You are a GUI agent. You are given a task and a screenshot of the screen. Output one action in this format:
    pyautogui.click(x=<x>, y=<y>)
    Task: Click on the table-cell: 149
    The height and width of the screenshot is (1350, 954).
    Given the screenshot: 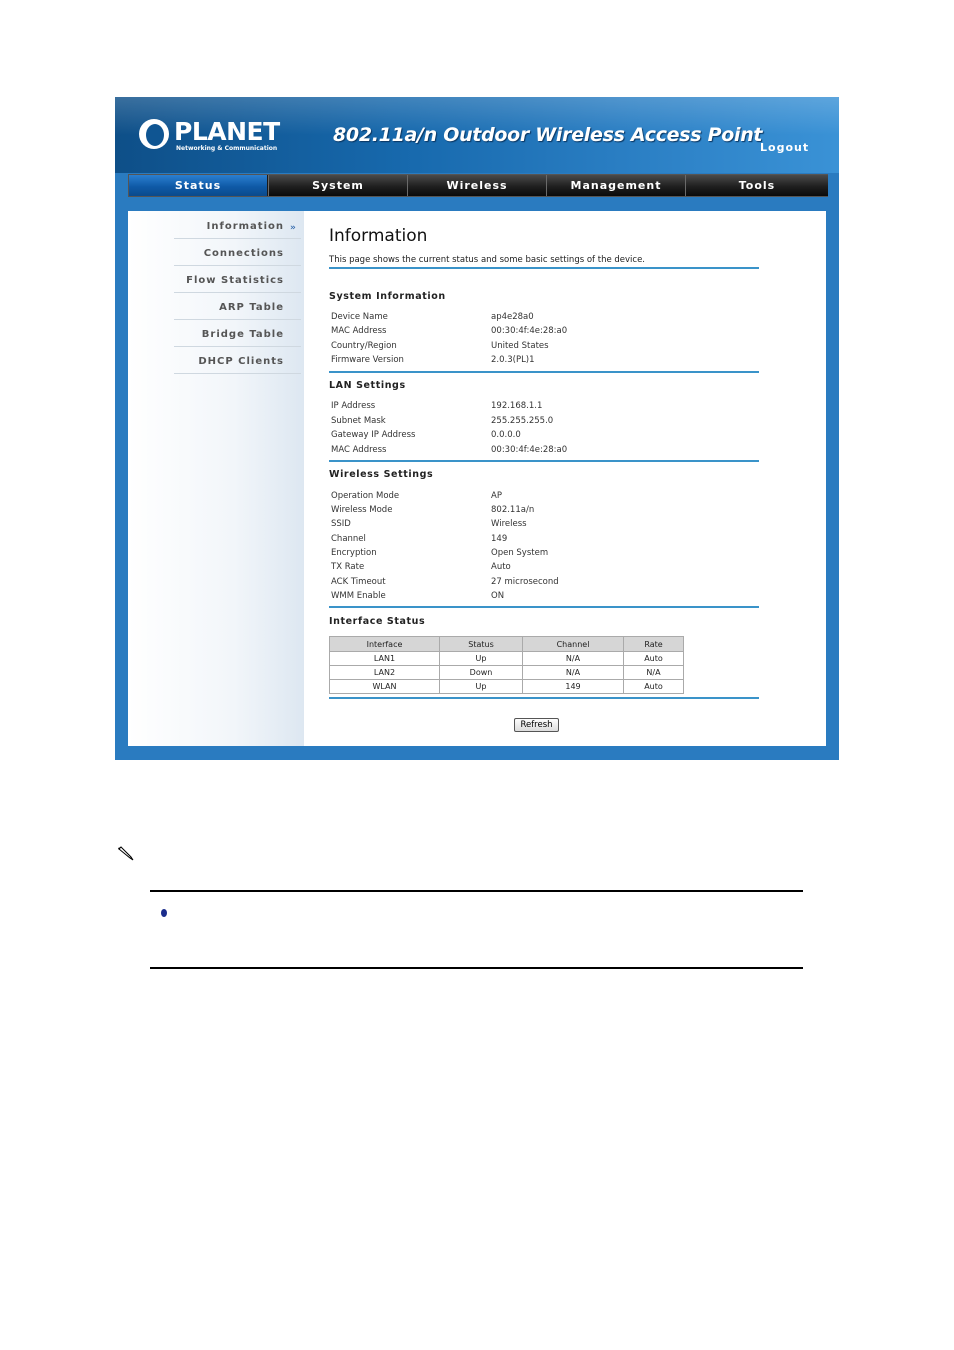 What is the action you would take?
    pyautogui.click(x=573, y=686)
    